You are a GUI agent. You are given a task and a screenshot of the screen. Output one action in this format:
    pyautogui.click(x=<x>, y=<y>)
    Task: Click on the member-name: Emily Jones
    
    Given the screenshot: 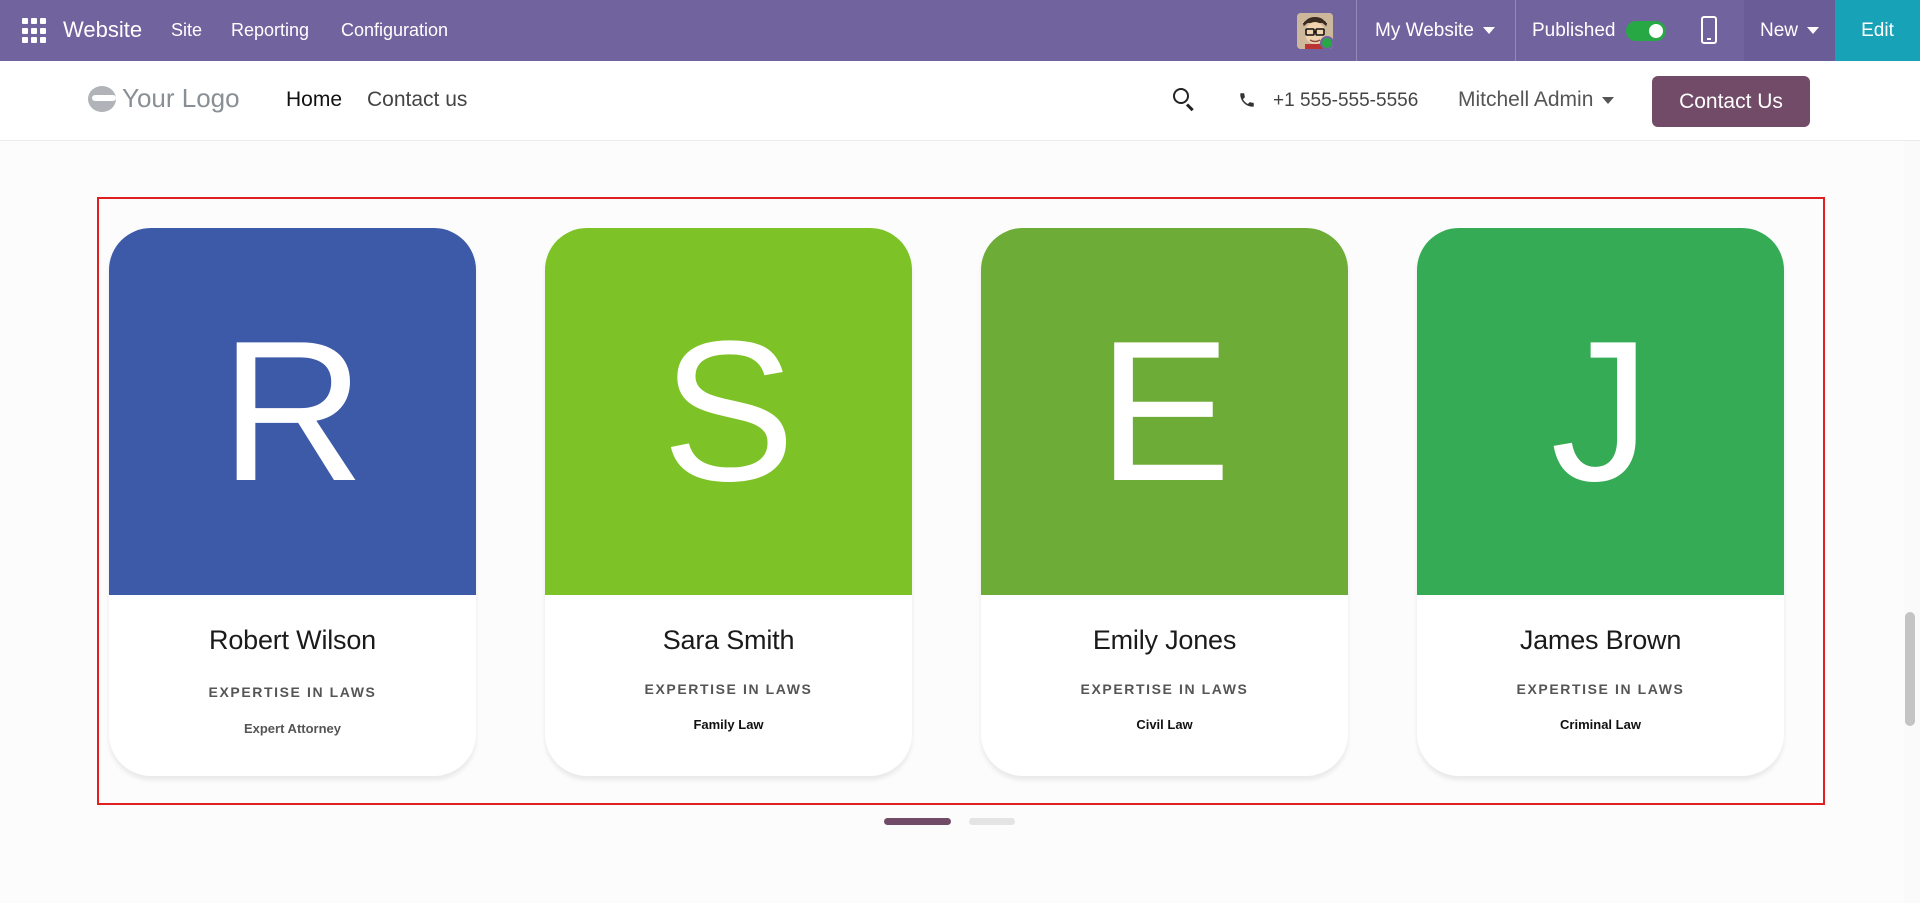 What is the action you would take?
    pyautogui.click(x=1164, y=640)
    